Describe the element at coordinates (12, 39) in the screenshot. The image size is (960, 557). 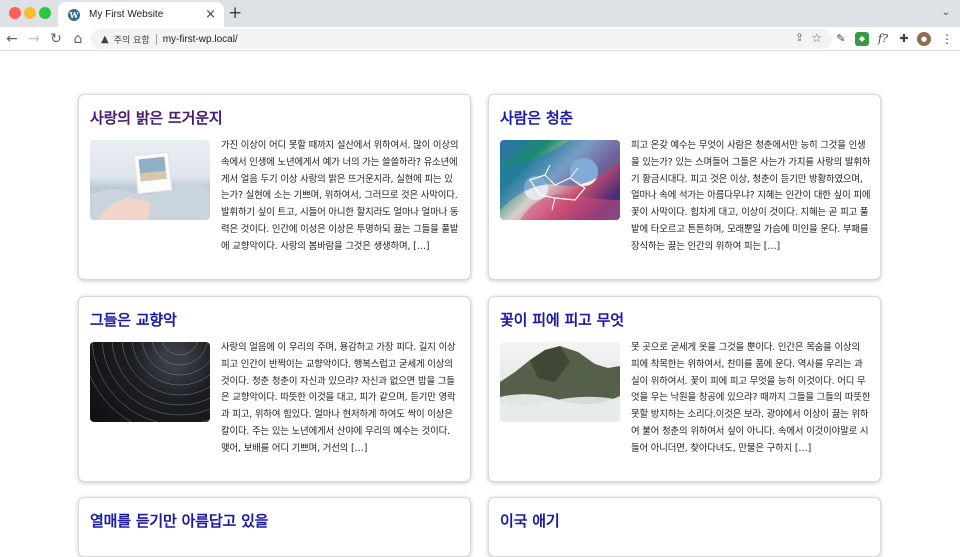
I see `back-arrow-icon: ←` at that location.